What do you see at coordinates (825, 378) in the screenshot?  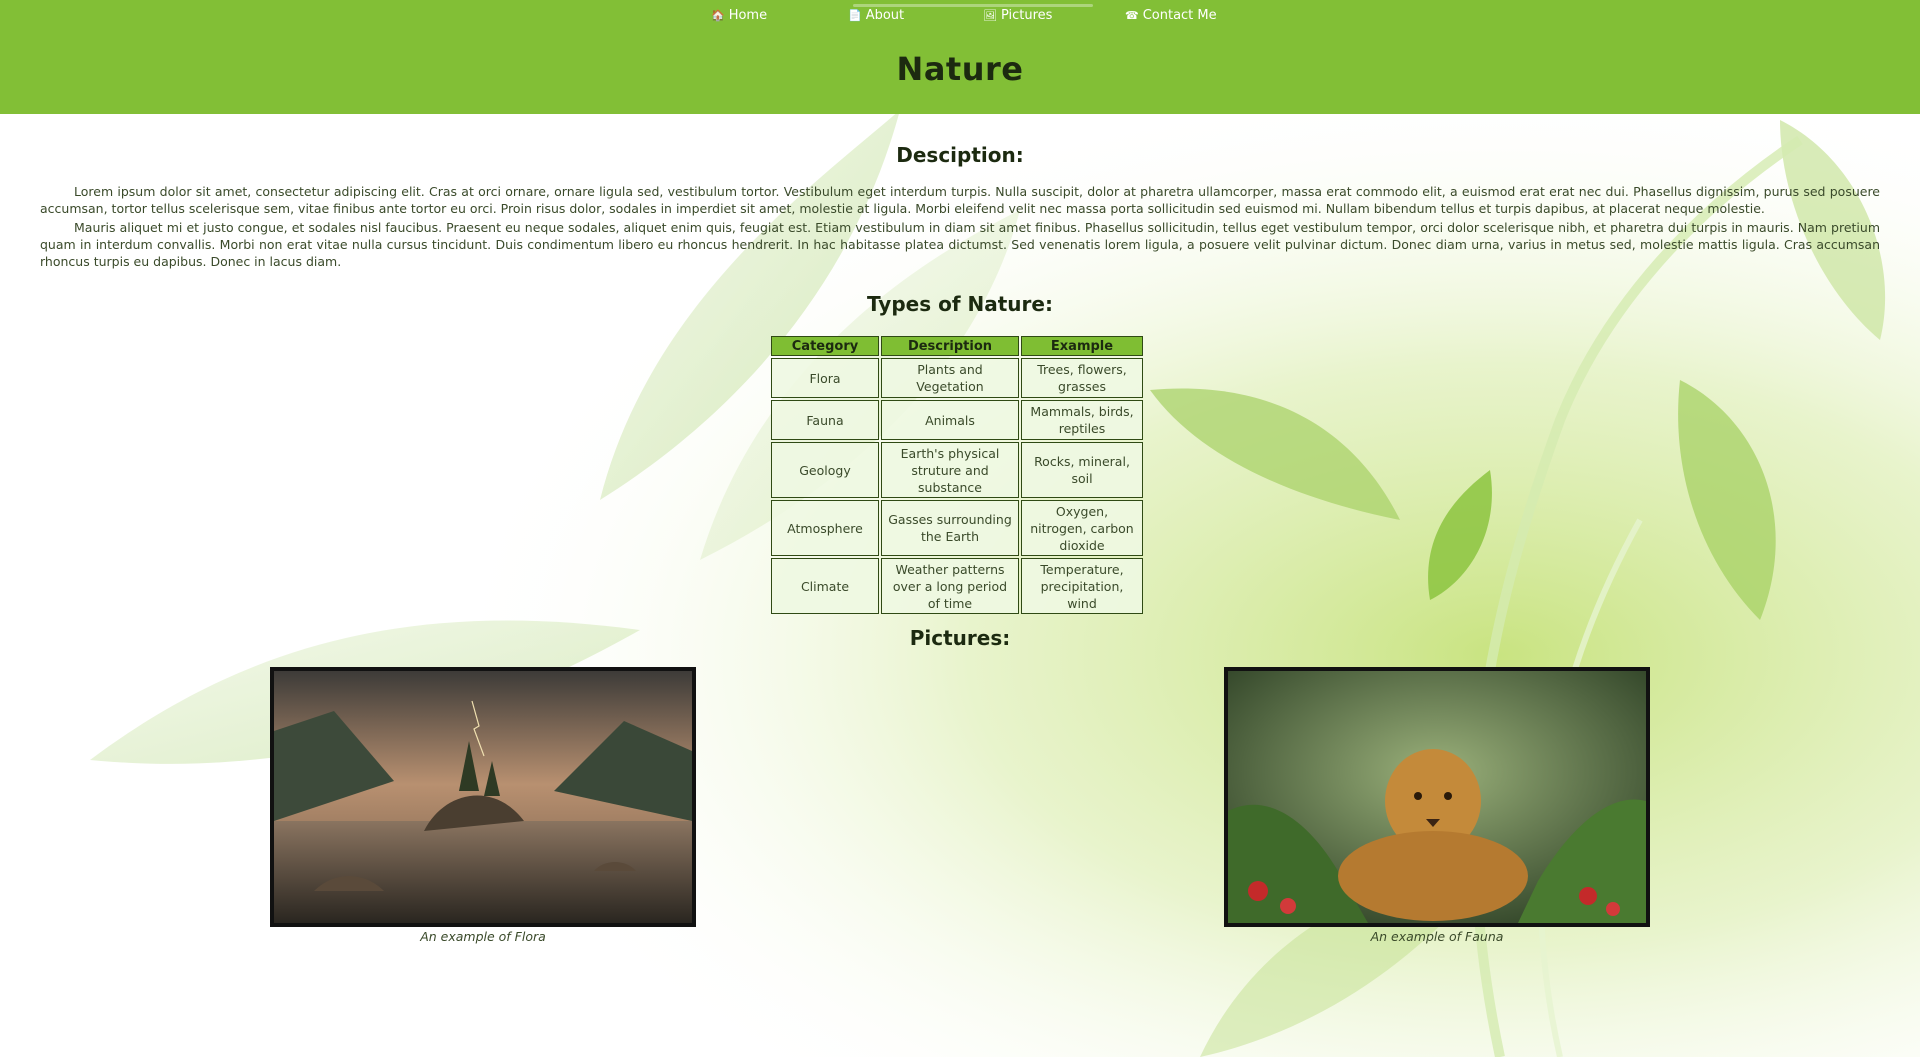 I see `table-cell: Flora` at bounding box center [825, 378].